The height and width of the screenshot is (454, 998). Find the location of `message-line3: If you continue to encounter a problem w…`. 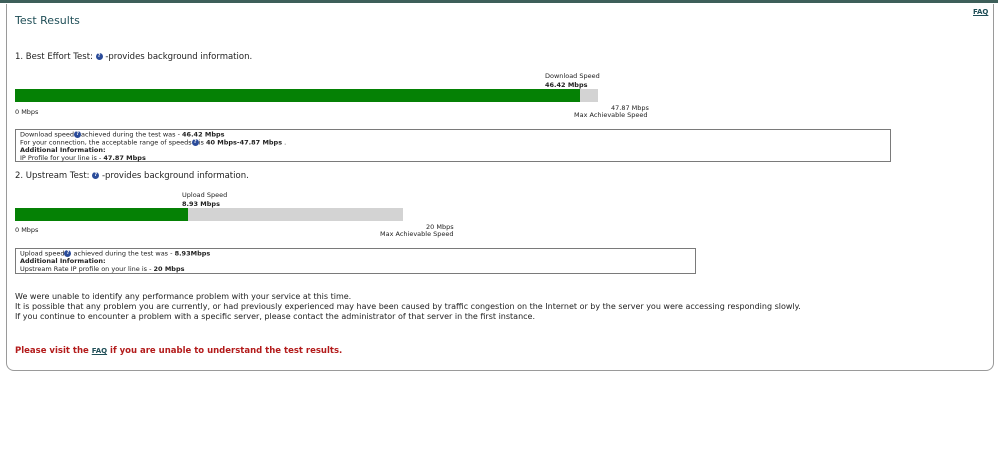

message-line3: If you continue to encounter a problem w… is located at coordinates (275, 316).